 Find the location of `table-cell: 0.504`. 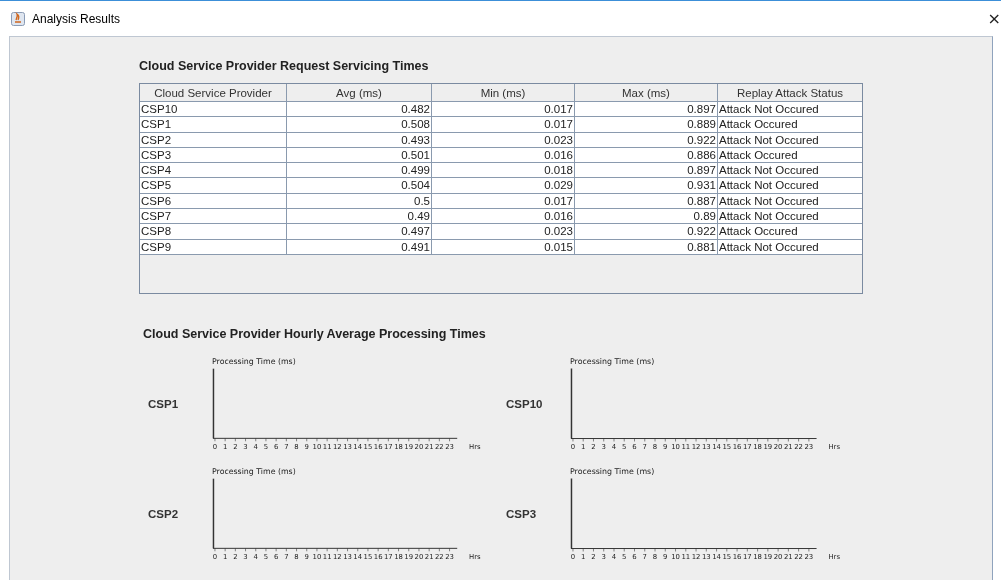

table-cell: 0.504 is located at coordinates (359, 186).